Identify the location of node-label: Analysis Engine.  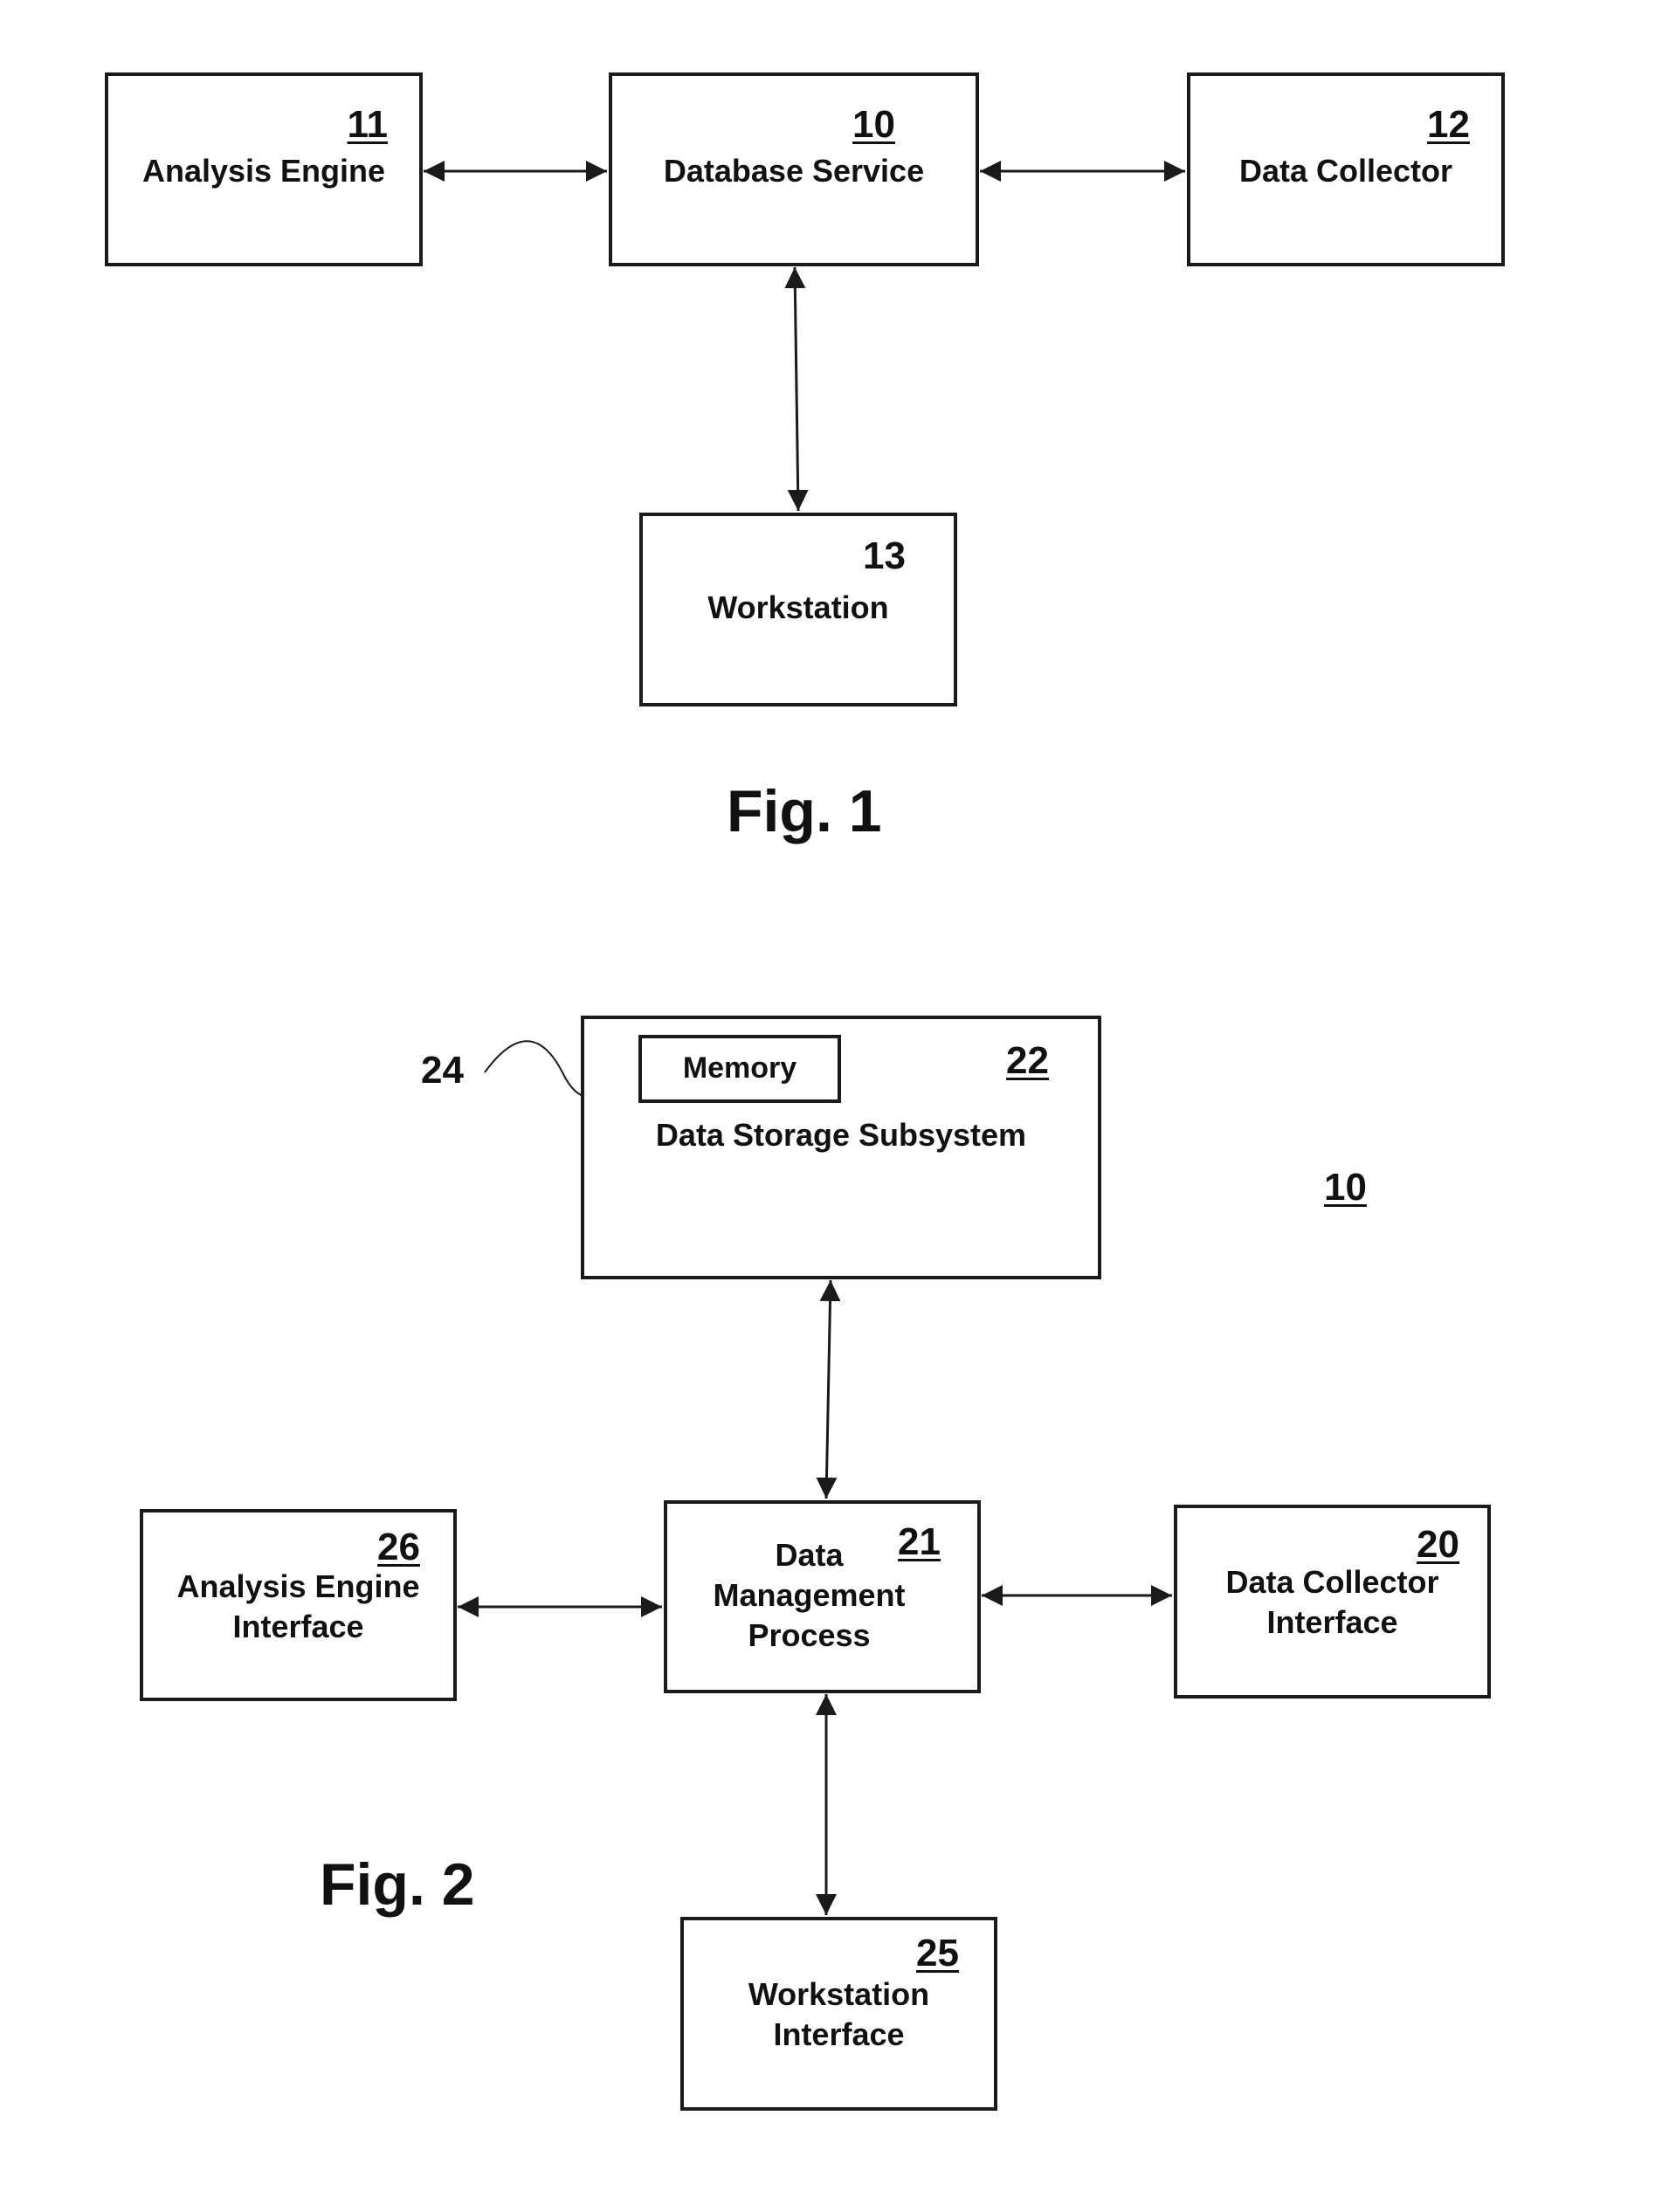
(263, 171).